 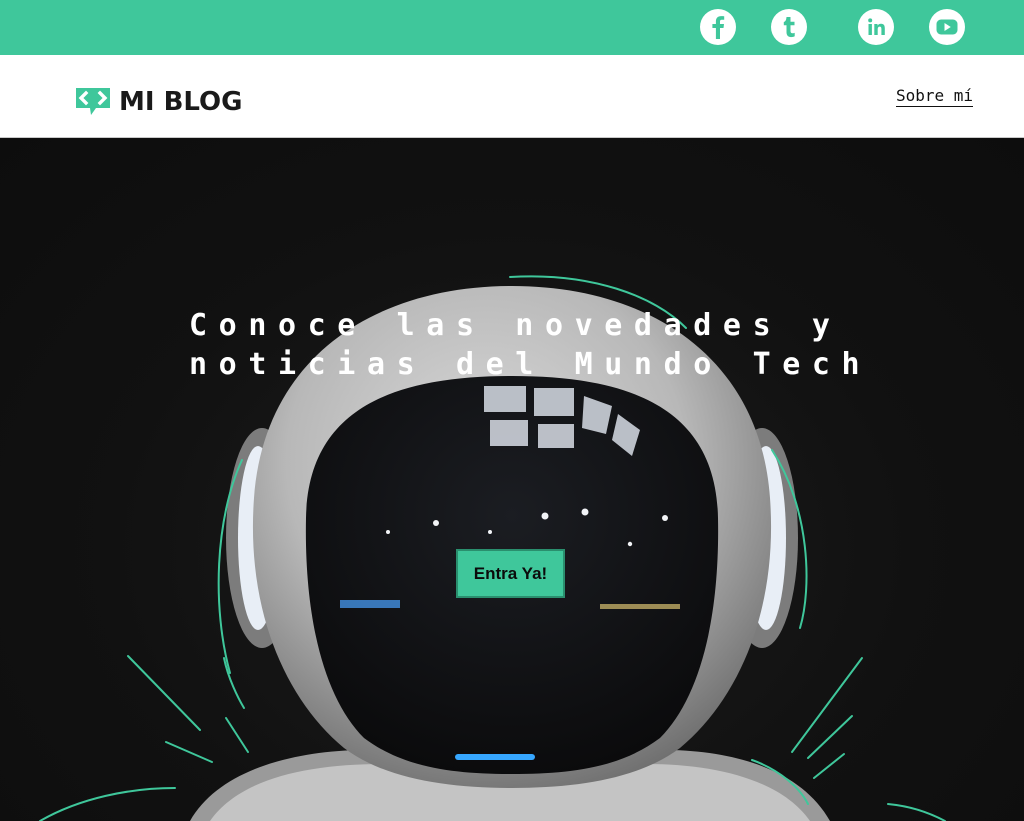 What do you see at coordinates (876, 27) in the screenshot?
I see `linkedin-icon` at bounding box center [876, 27].